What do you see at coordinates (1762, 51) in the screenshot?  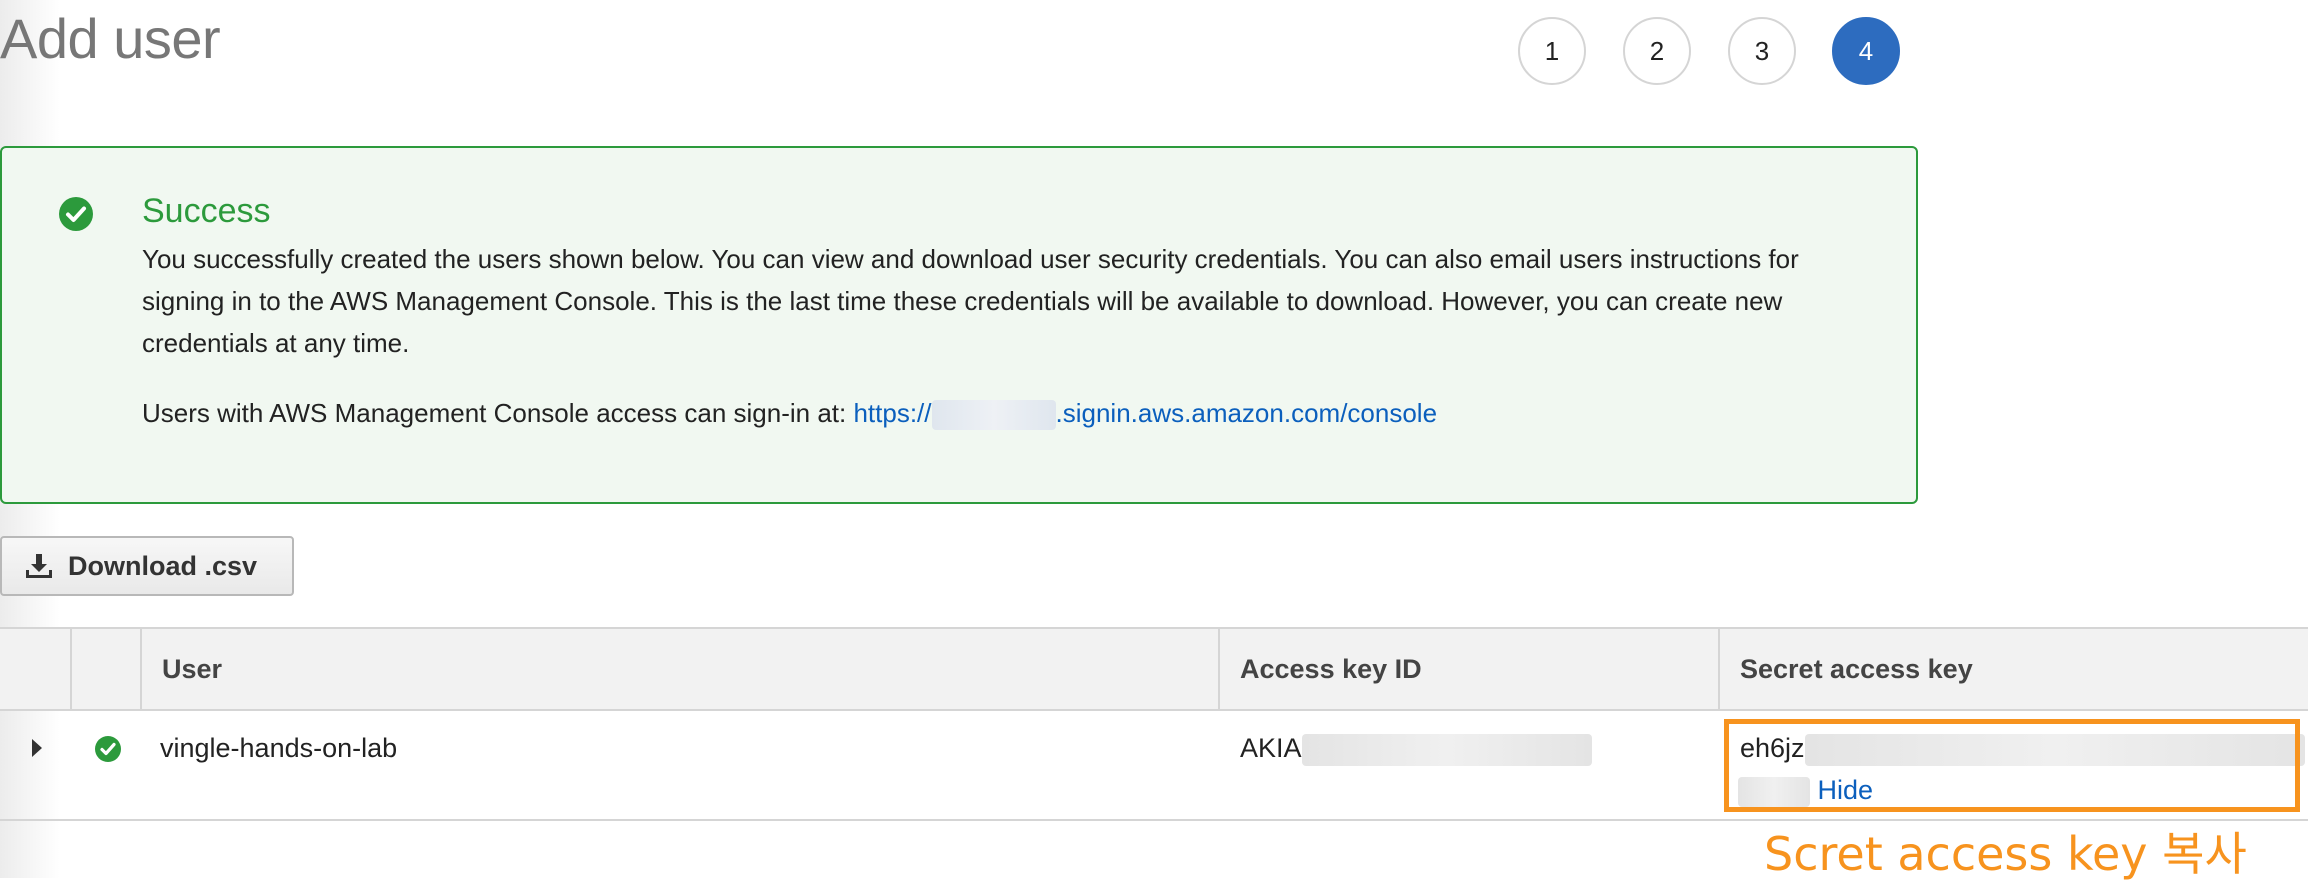 I see `step-3: 3` at bounding box center [1762, 51].